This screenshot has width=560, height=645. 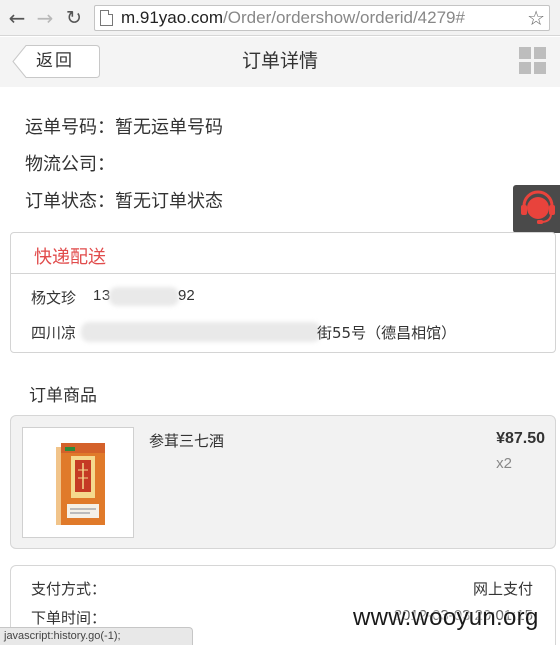 I want to click on browser-status-bar: javascript:history.go(-1);, so click(x=96, y=636).